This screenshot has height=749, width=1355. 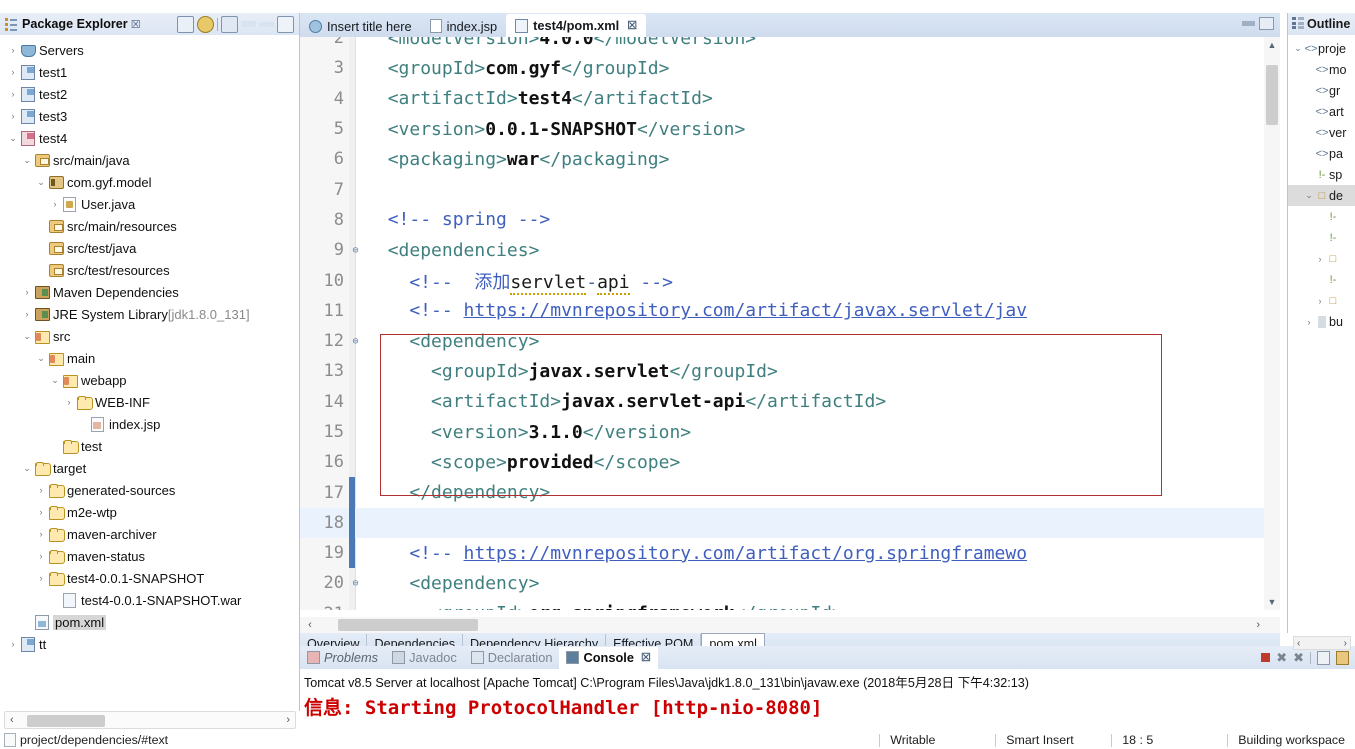 I want to click on minimize-icon, so click(x=1248, y=23).